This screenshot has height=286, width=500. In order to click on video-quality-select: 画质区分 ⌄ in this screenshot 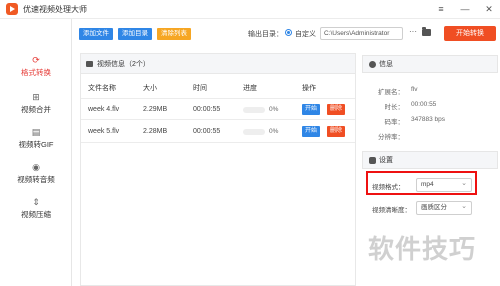, I will do `click(444, 208)`.